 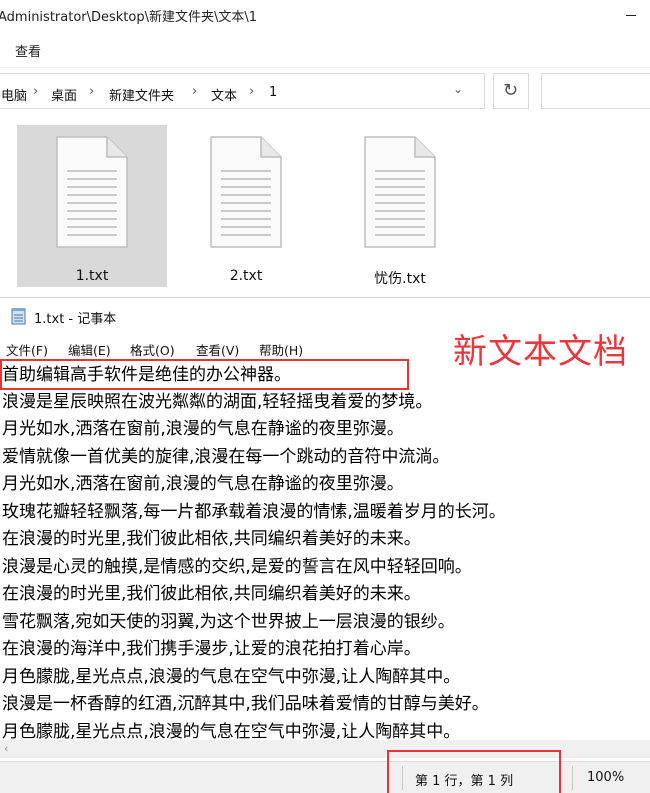 I want to click on text-line: 月色朦胧,星光点点,浪漫的气息在空气中弥漫,让人陶醉其中。, so click(x=231, y=677).